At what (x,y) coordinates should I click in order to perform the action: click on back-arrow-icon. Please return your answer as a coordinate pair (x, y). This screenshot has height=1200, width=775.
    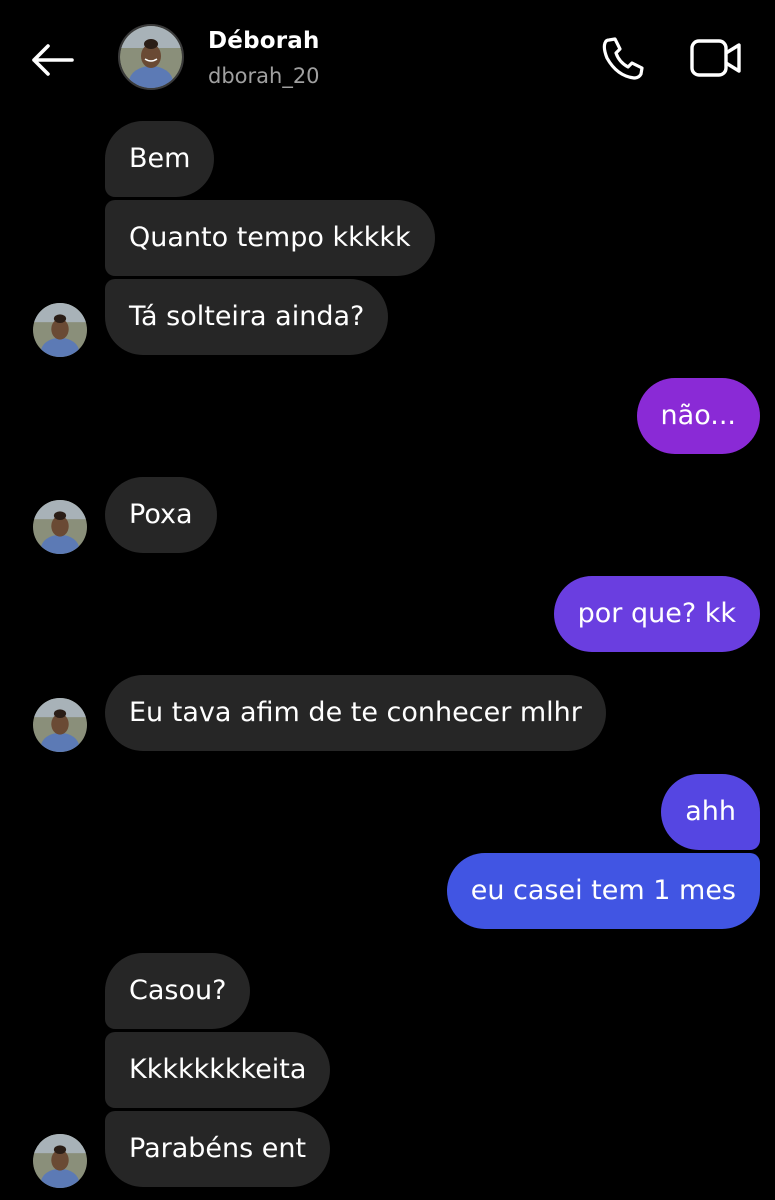
    Looking at the image, I should click on (53, 60).